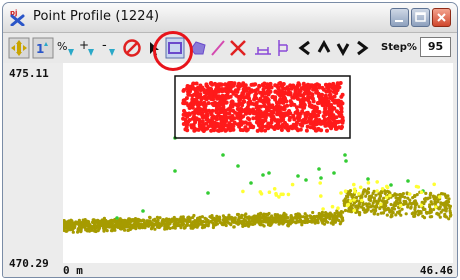 Image resolution: width=460 pixels, height=280 pixels. Describe the element at coordinates (305, 48) in the screenshot. I see `step-left-icon` at that location.